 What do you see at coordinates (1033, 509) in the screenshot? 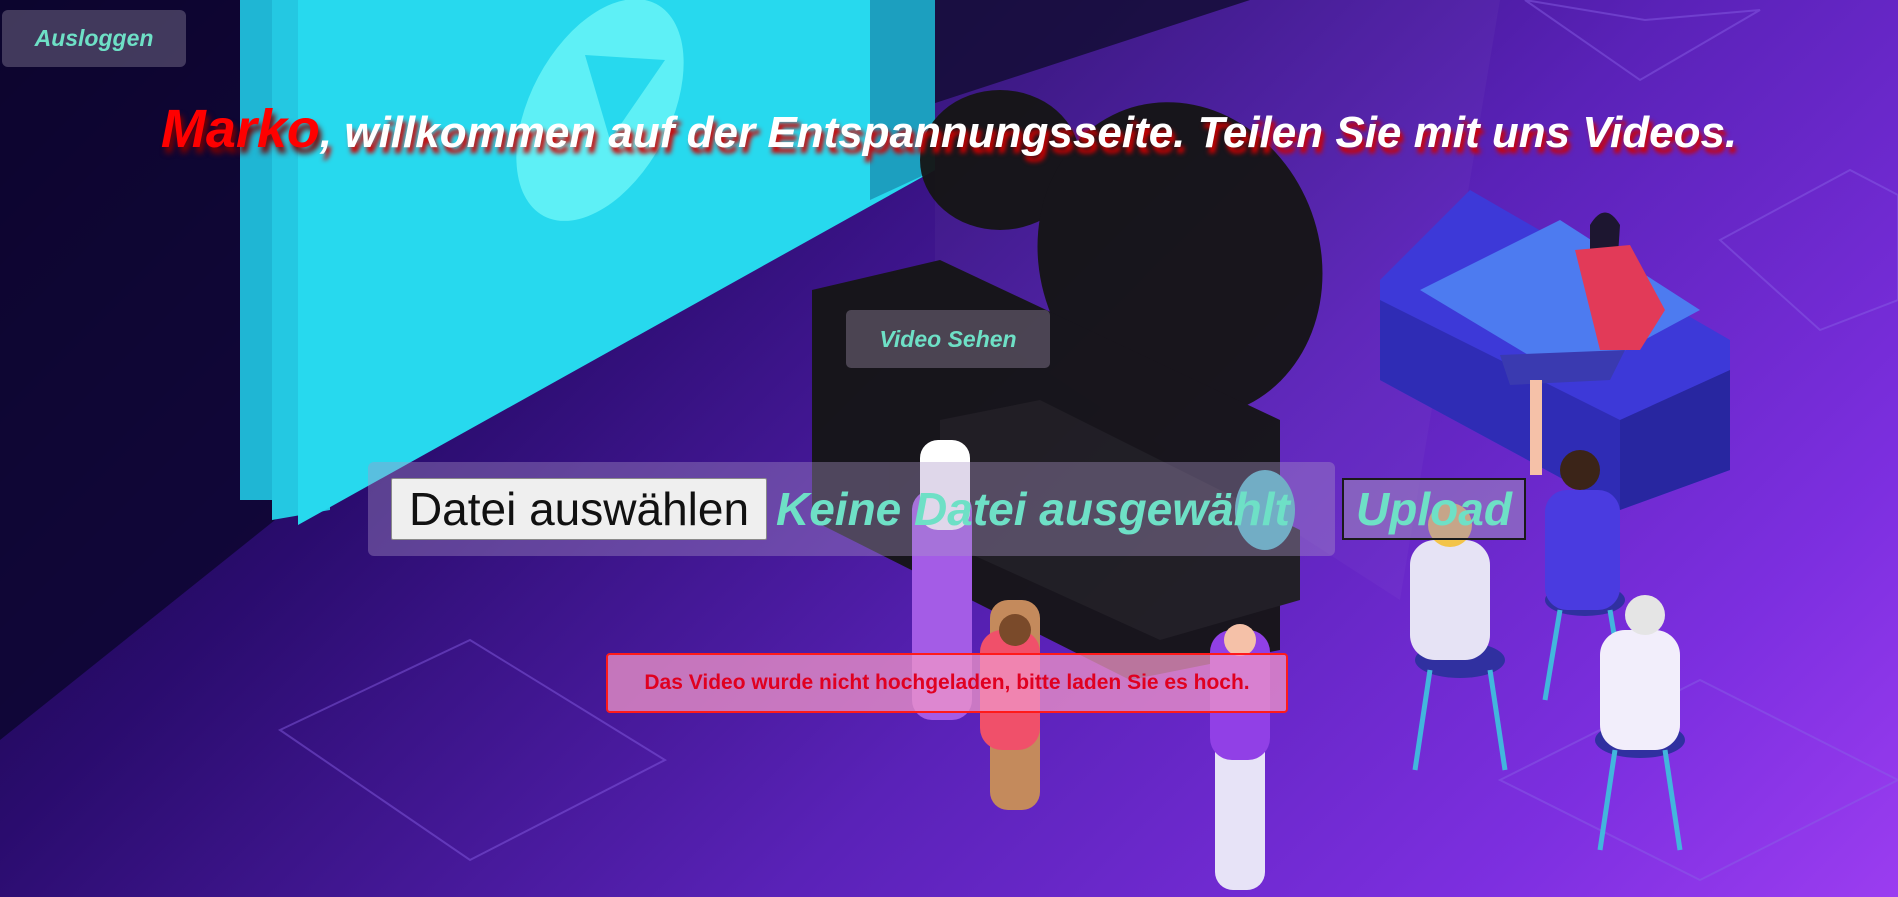
I see `file-status-text: Keine Datei ausgewählt` at bounding box center [1033, 509].